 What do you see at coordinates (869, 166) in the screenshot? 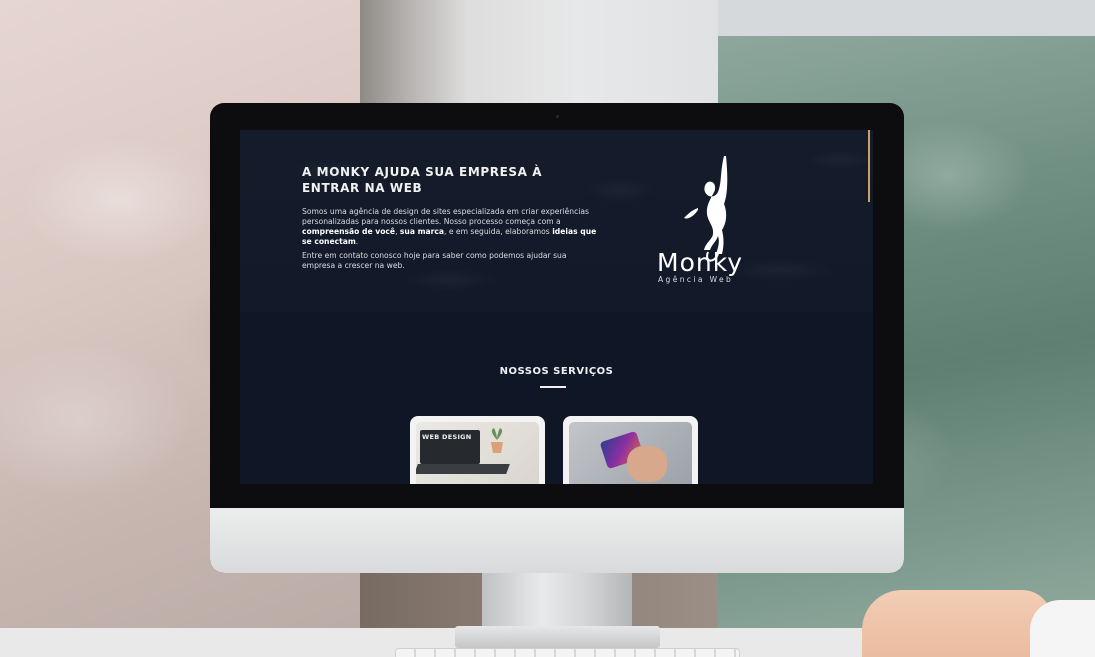
I see `accent-line` at bounding box center [869, 166].